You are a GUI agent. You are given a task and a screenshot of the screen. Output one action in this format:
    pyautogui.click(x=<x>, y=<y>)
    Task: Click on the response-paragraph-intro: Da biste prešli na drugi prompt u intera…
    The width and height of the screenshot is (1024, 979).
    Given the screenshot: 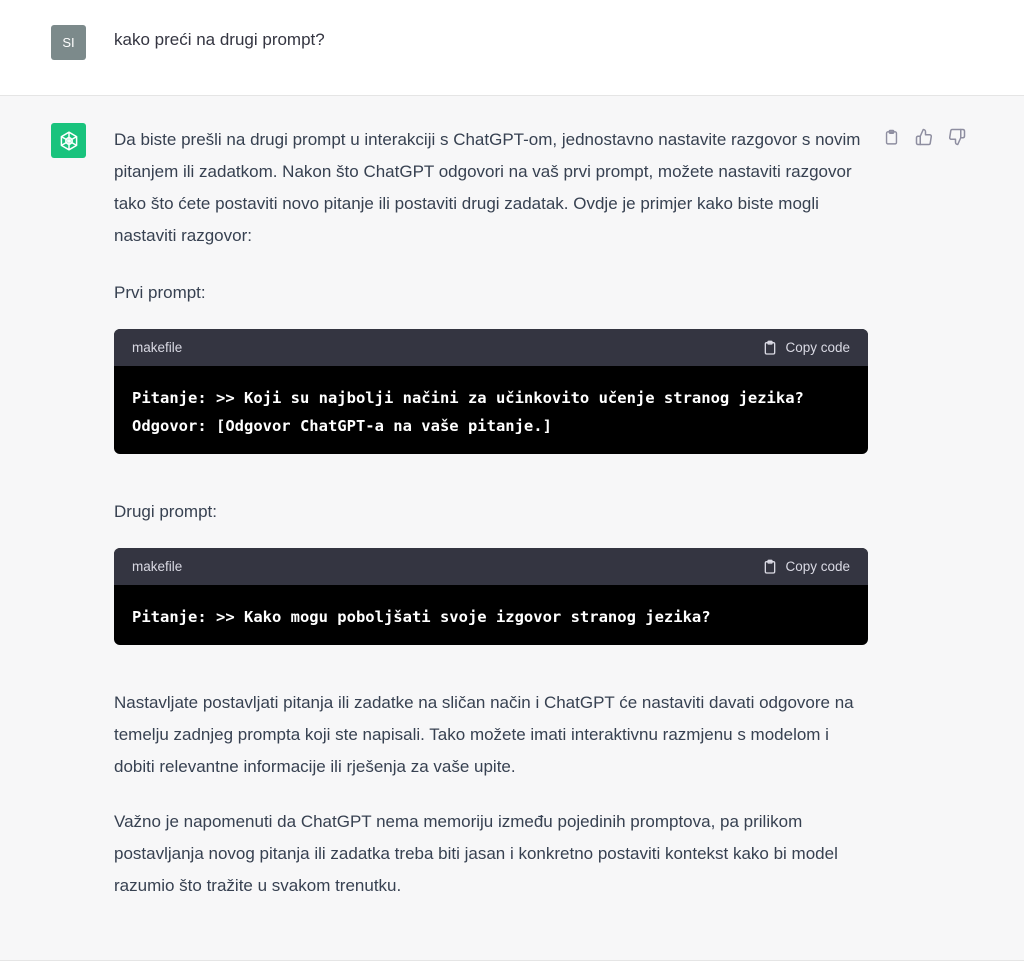 What is the action you would take?
    pyautogui.click(x=487, y=187)
    